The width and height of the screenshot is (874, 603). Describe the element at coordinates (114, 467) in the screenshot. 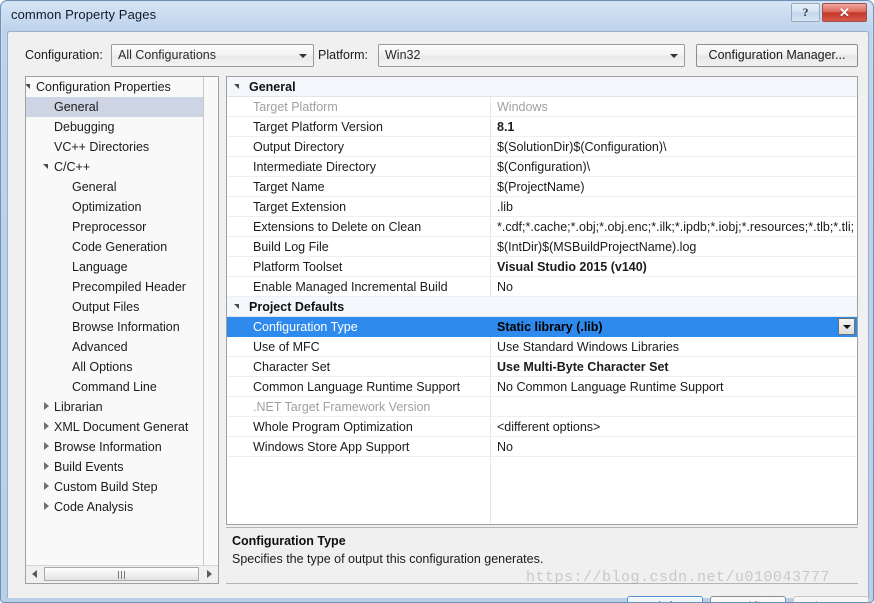

I see `sidebar-item-build-events: Build Events` at that location.